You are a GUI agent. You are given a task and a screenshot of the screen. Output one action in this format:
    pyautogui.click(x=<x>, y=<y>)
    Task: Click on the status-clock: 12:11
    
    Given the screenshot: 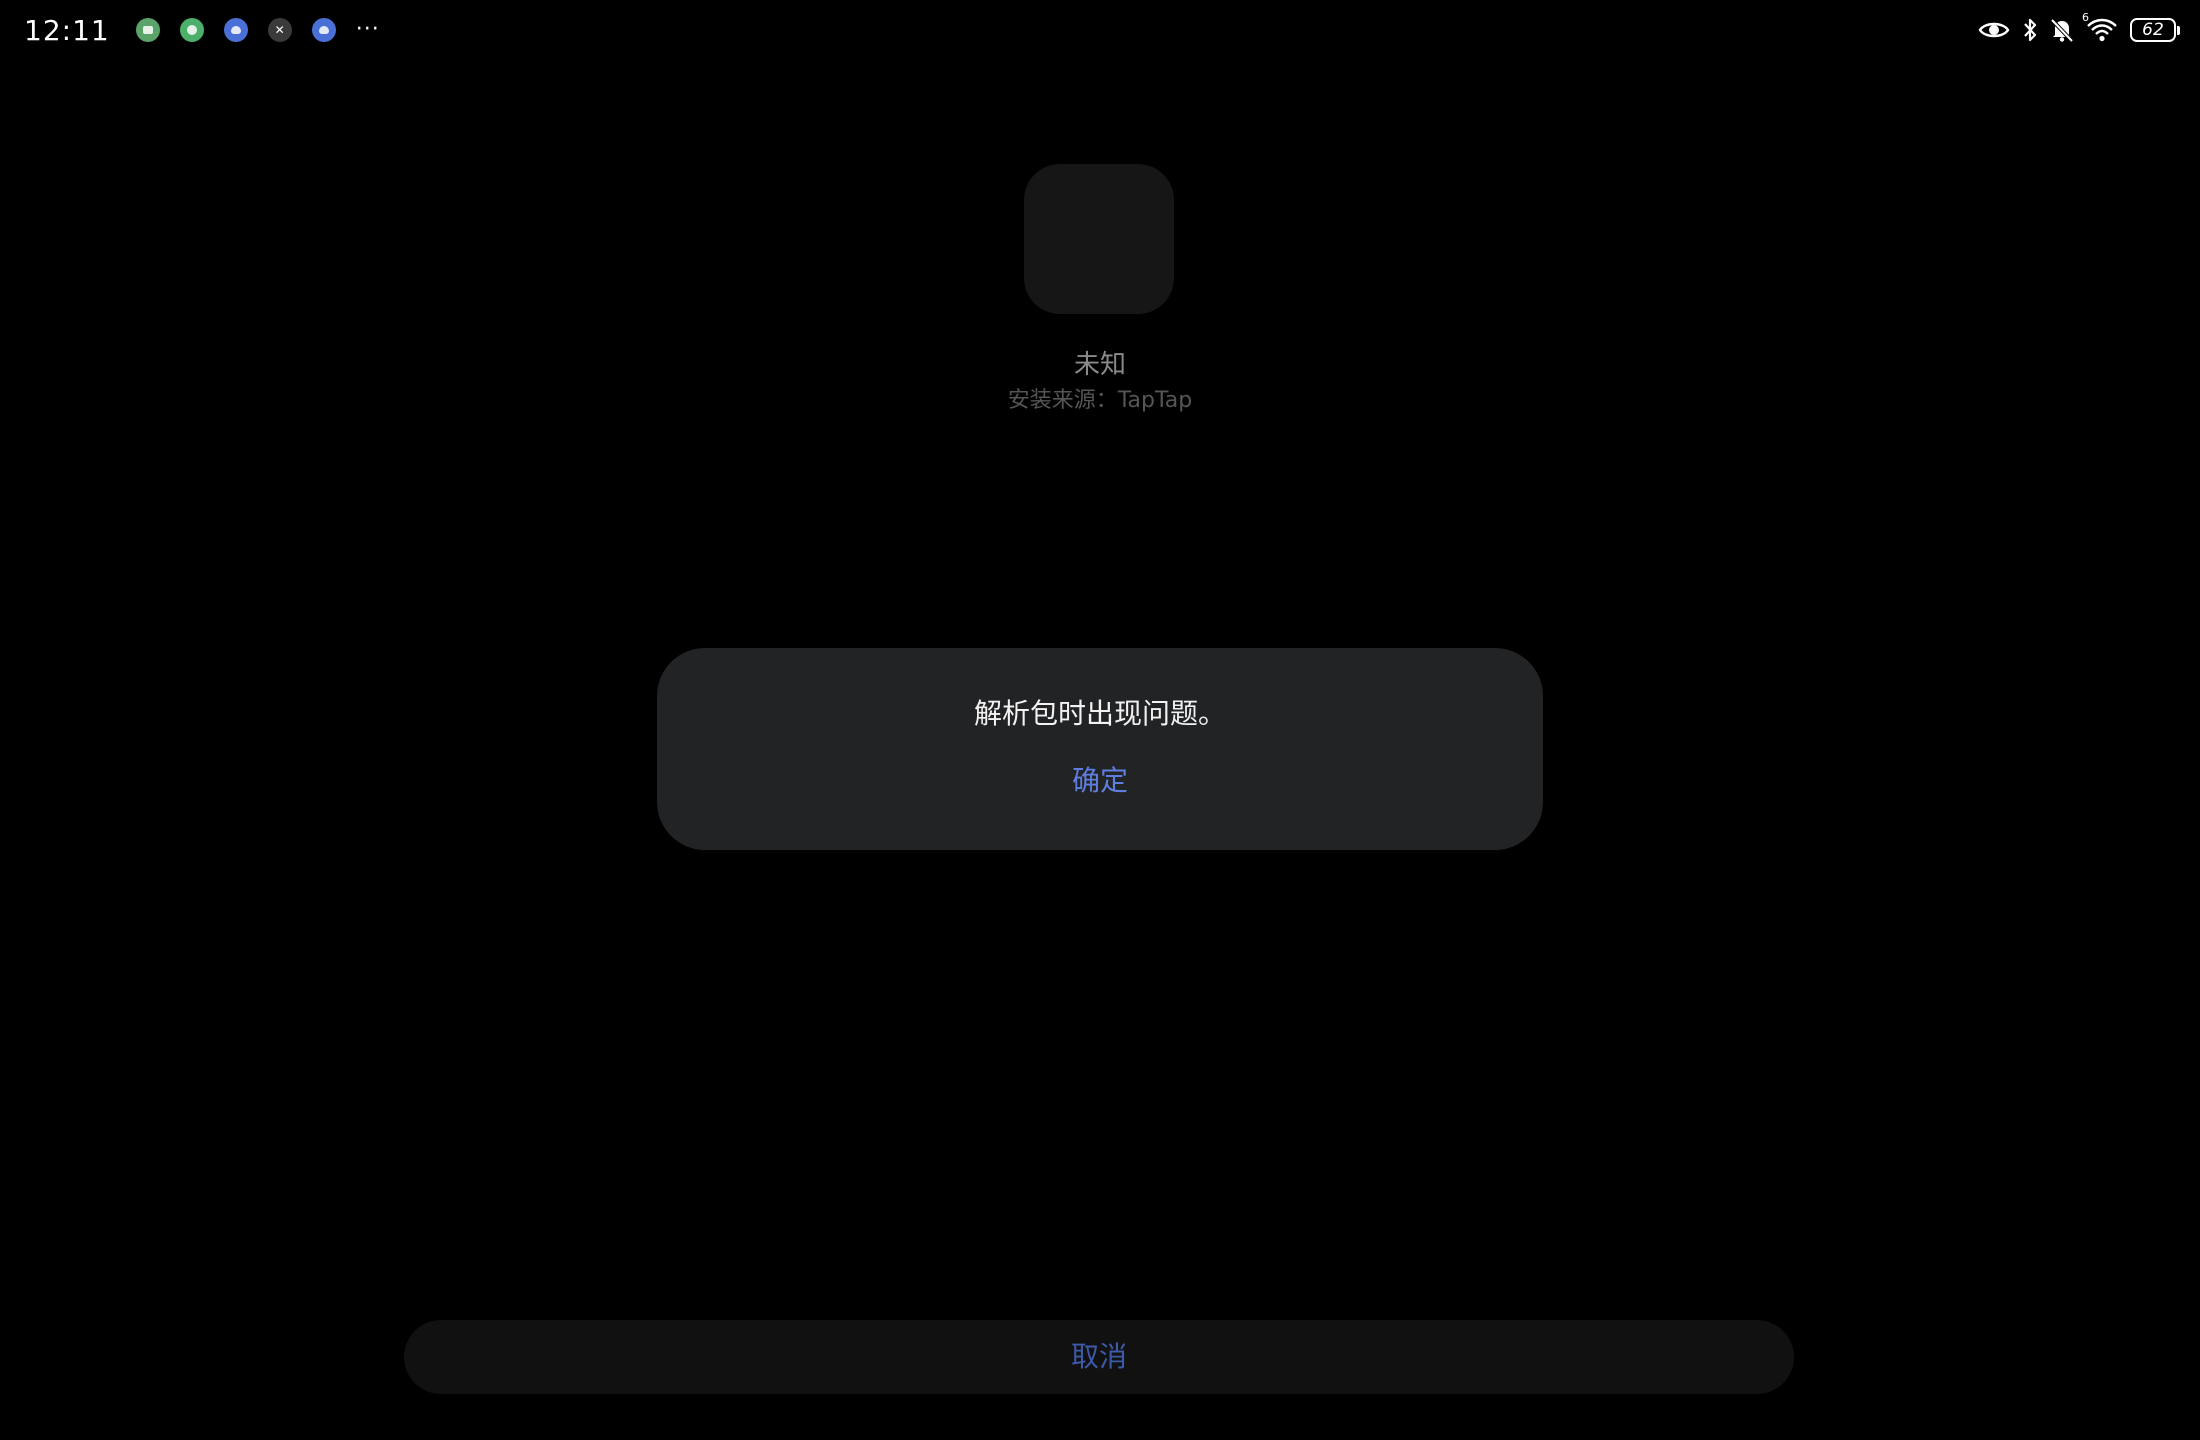 What is the action you would take?
    pyautogui.click(x=67, y=30)
    